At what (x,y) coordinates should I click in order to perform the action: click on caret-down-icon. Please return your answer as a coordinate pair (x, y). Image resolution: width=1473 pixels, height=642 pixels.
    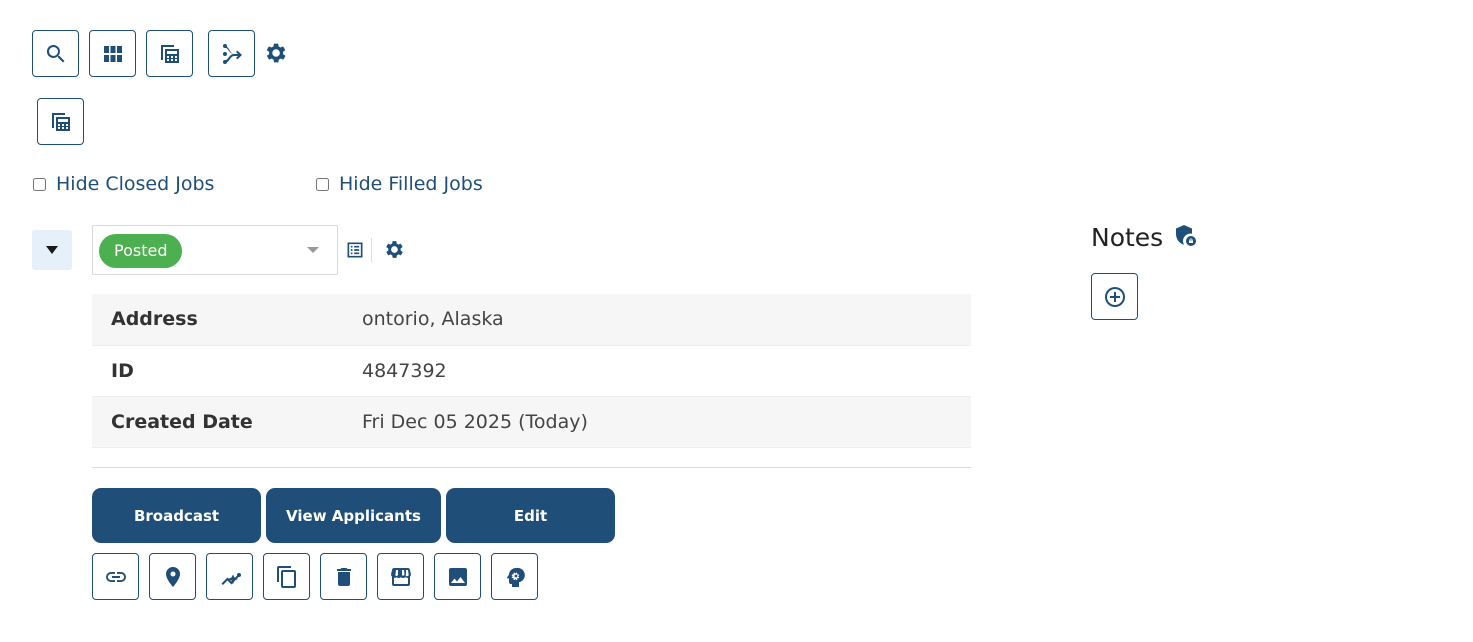
    Looking at the image, I should click on (52, 250).